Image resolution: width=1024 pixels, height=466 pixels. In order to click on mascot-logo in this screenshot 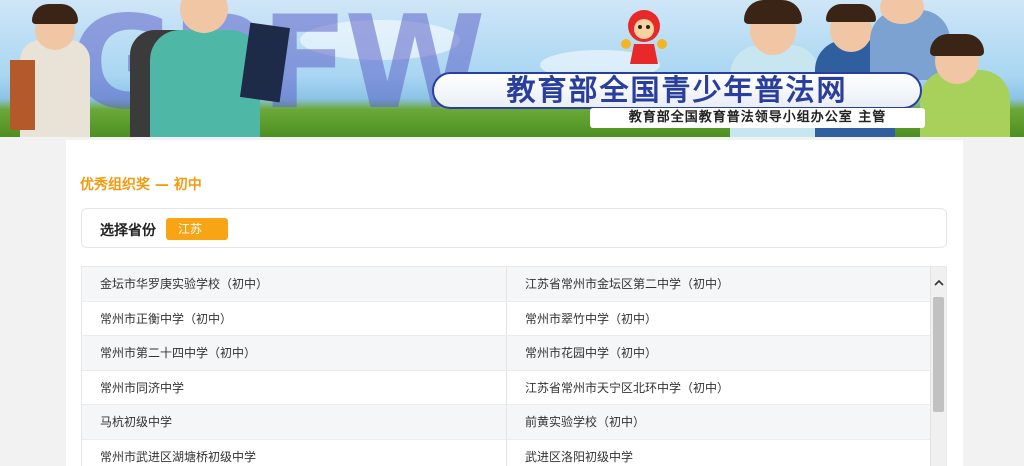, I will do `click(644, 37)`.